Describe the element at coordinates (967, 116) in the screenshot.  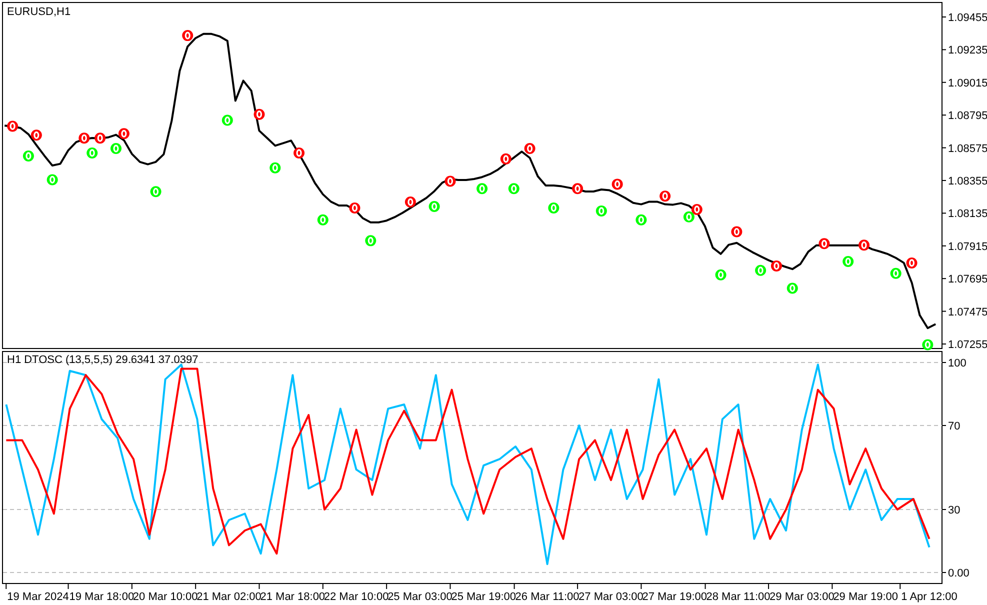
I see `price-axis-label: 1.08795` at that location.